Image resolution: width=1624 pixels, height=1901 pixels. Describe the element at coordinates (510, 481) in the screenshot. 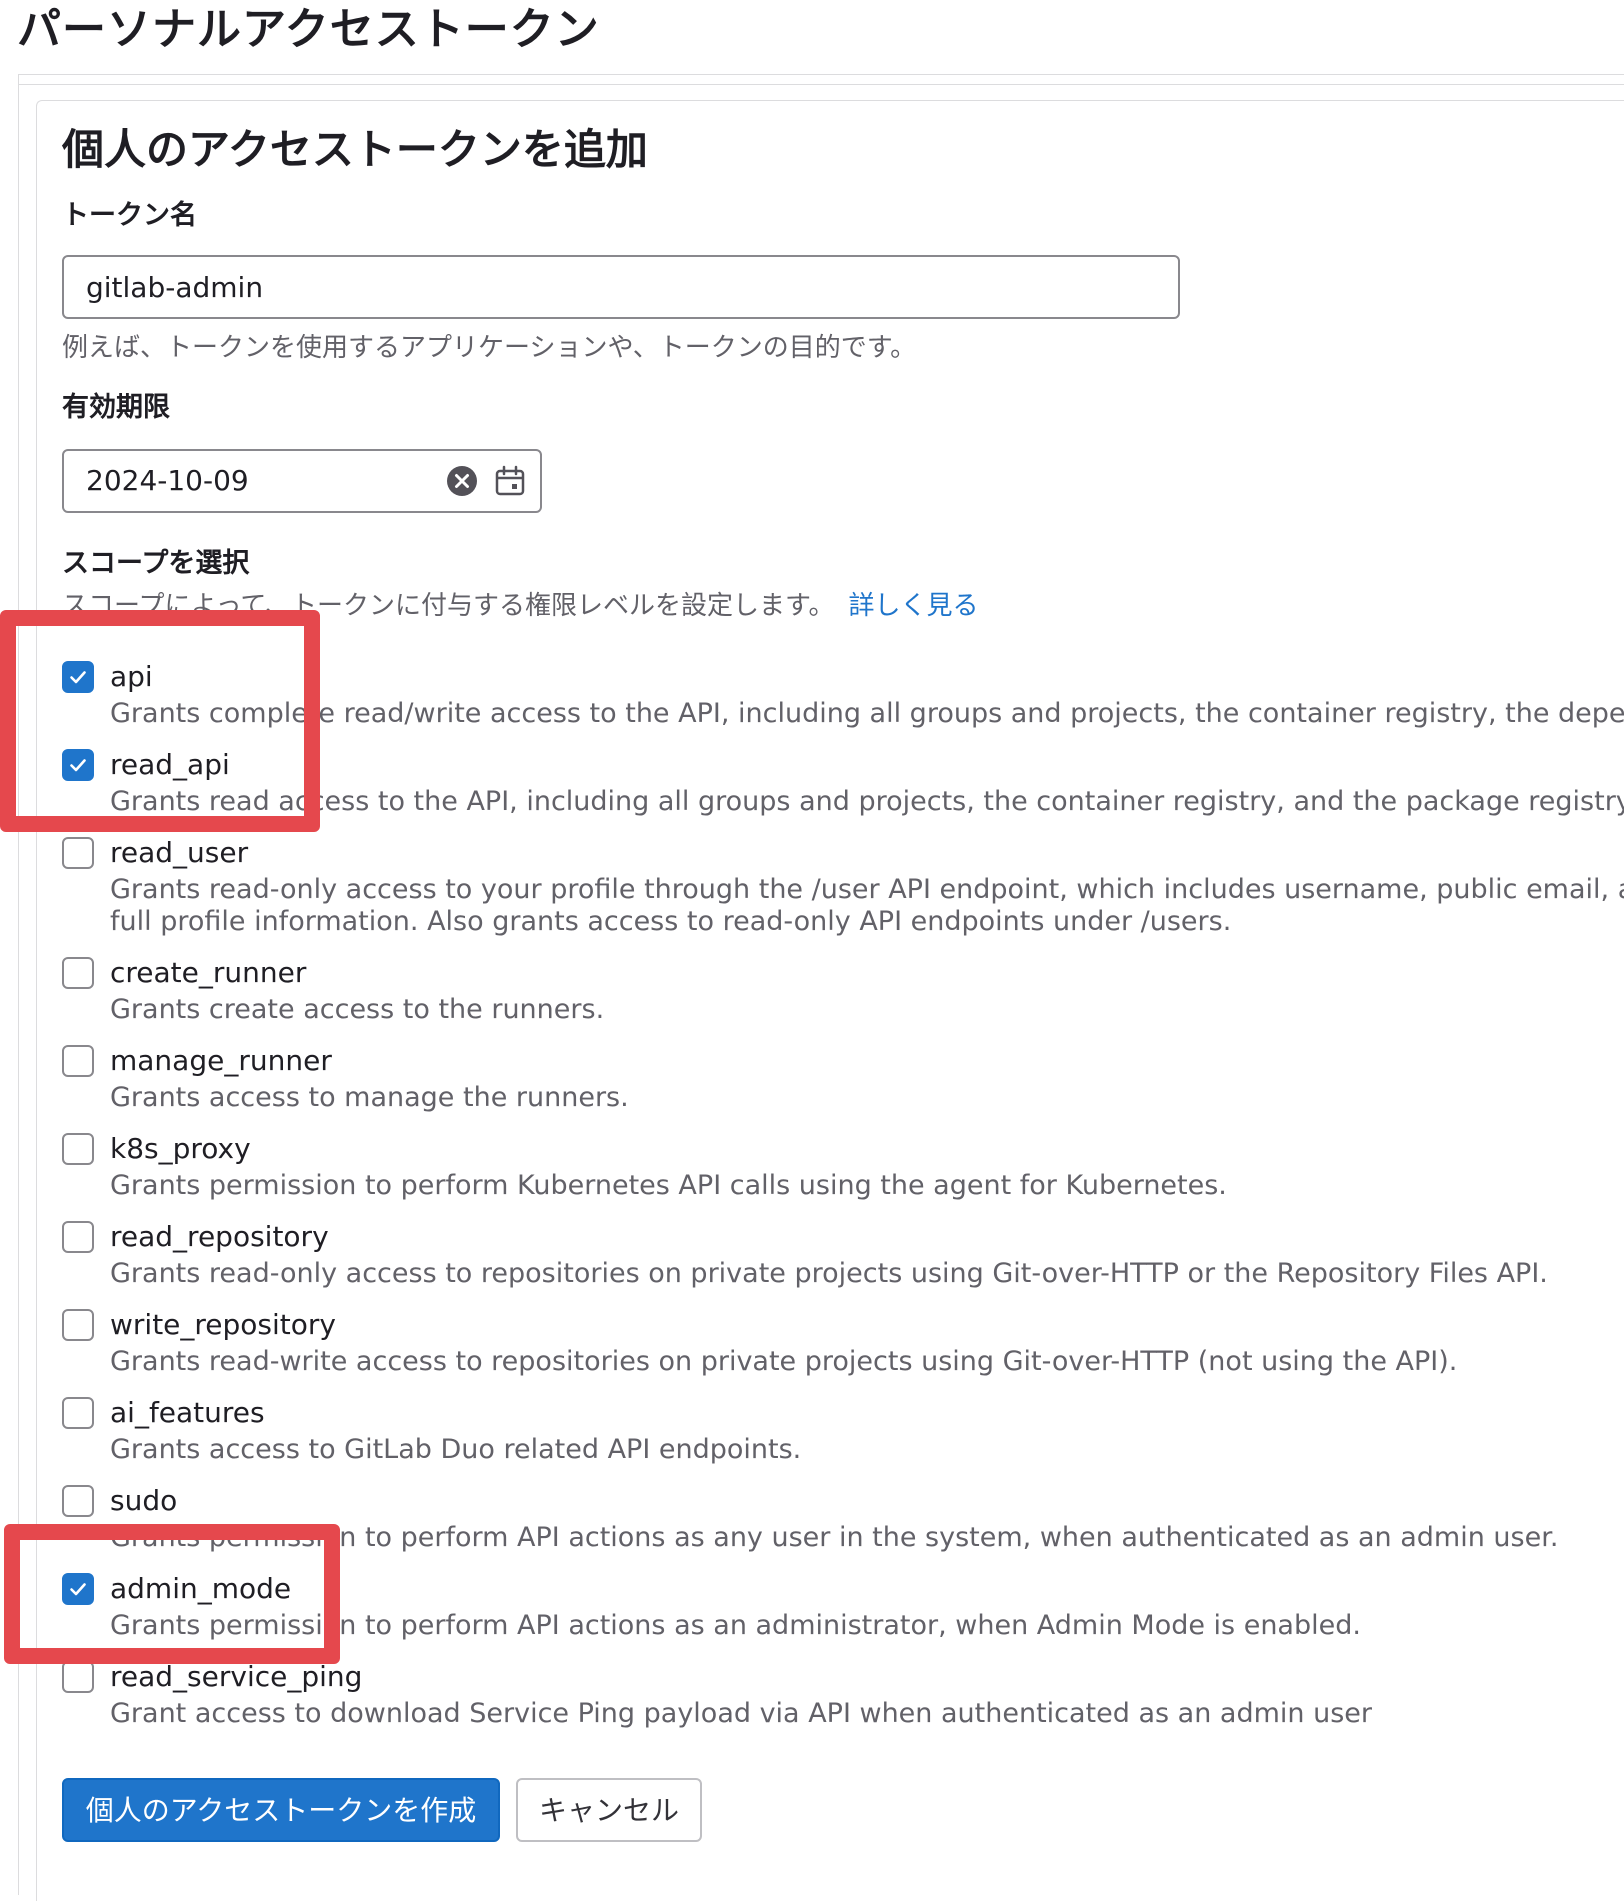

I see `calendar-icon` at that location.